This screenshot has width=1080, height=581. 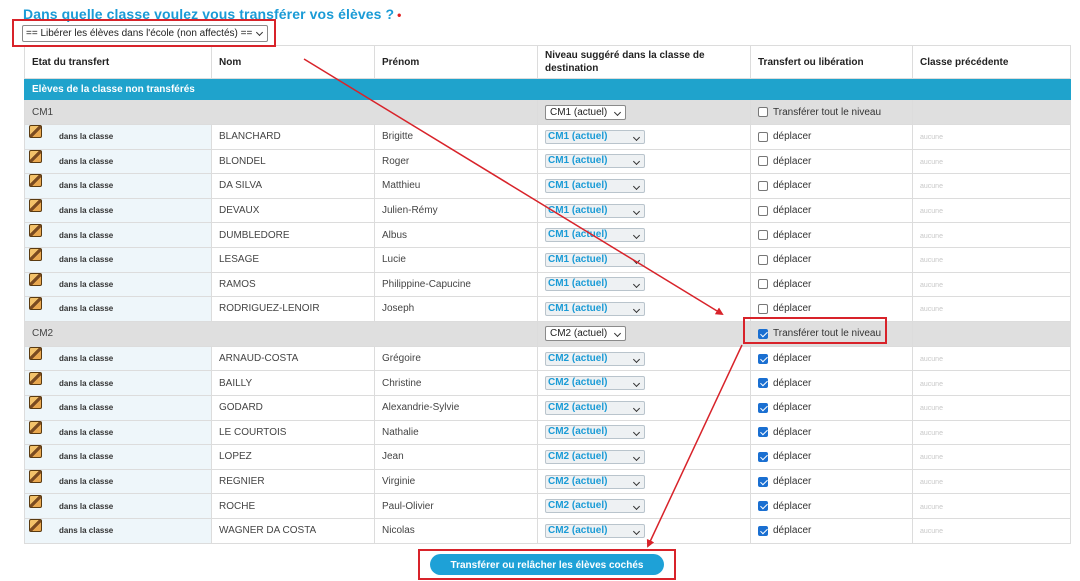 What do you see at coordinates (547, 564) in the screenshot?
I see `submit-transfer-button: Transférer ou relâcher les élèves cochés` at bounding box center [547, 564].